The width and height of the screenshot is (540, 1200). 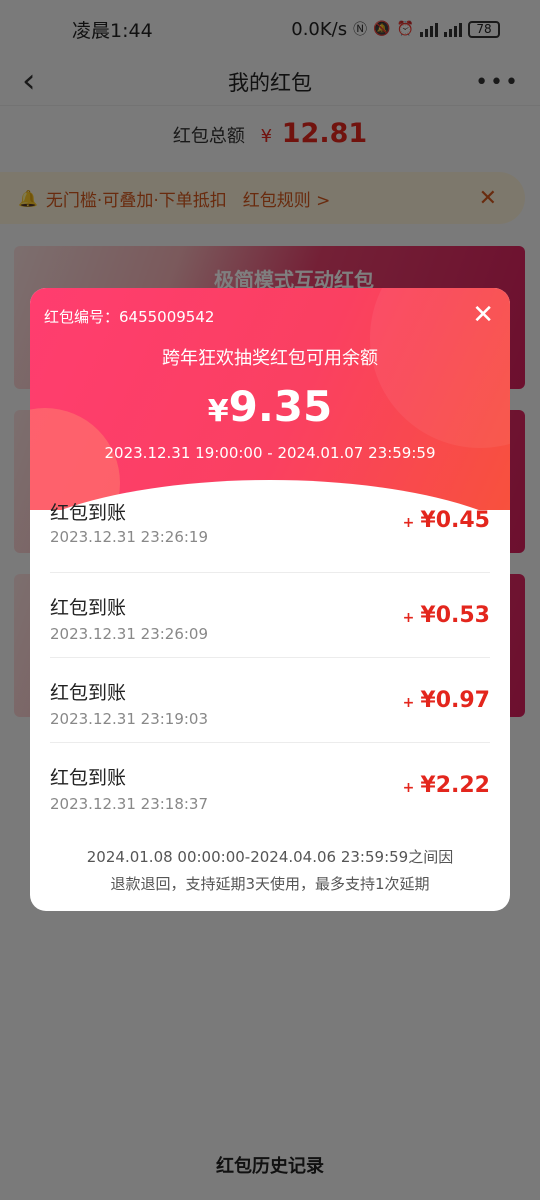 What do you see at coordinates (483, 315) in the screenshot?
I see `close-icon: ✕` at bounding box center [483, 315].